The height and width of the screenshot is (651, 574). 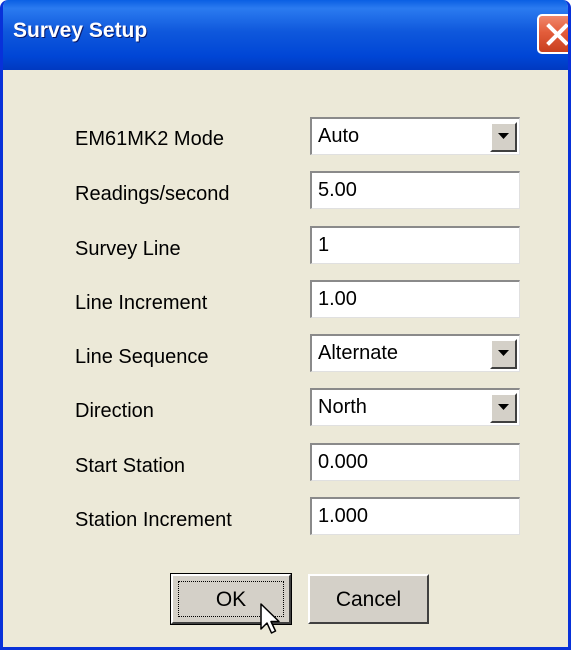 I want to click on line-sequence-value: Alternate, so click(x=358, y=353).